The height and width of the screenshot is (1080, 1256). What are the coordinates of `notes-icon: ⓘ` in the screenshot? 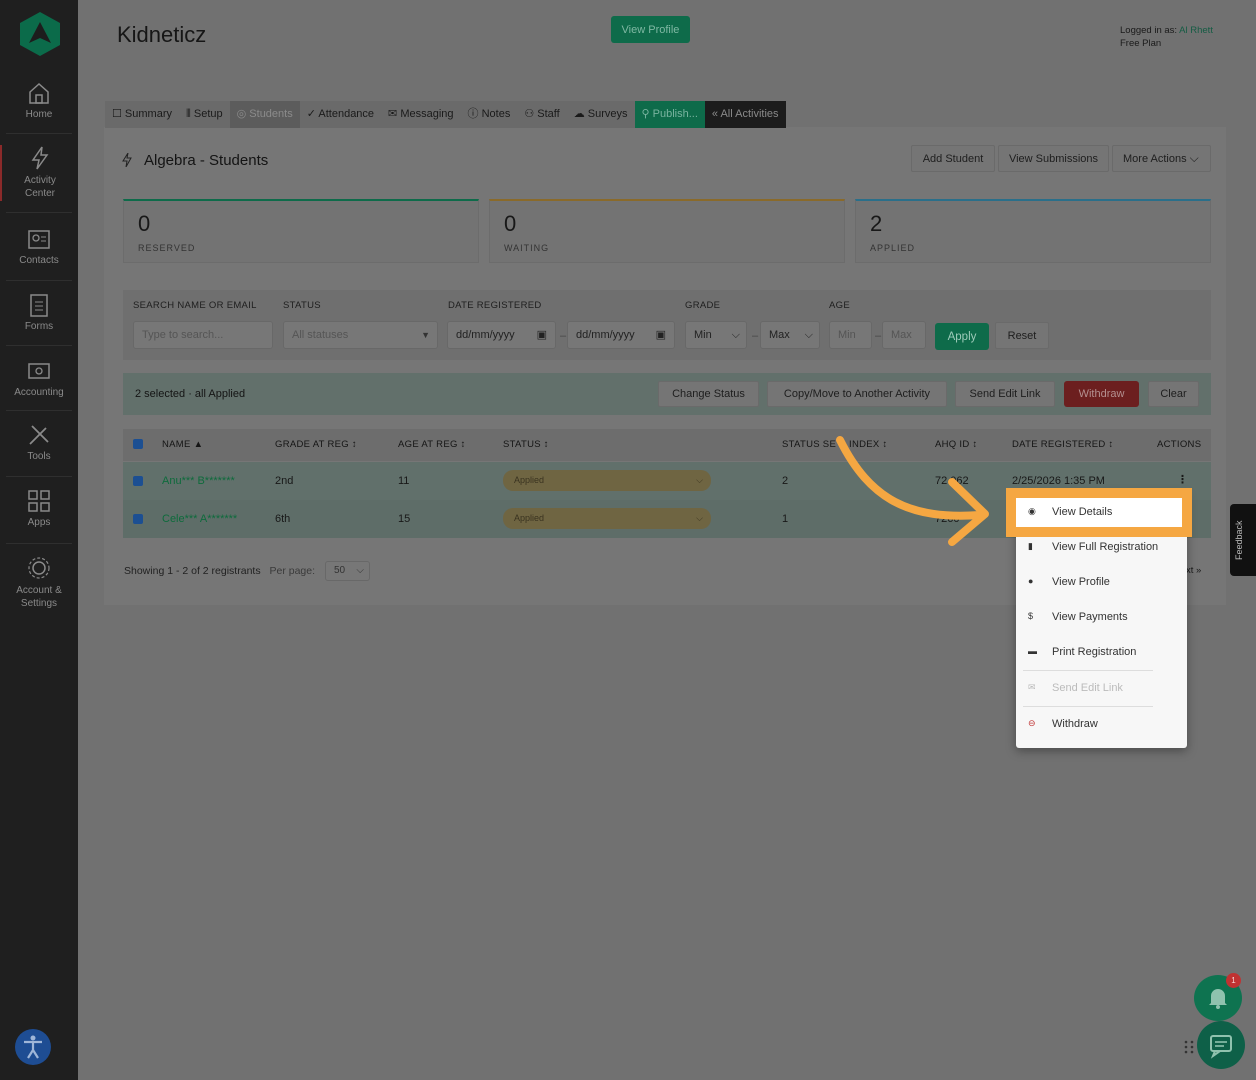 It's located at (474, 114).